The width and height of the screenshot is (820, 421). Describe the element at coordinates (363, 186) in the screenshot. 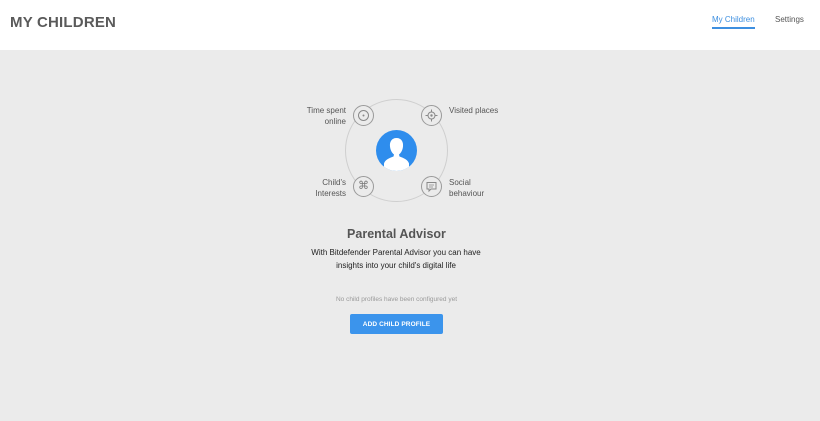

I see `command-icon: ⌘` at that location.